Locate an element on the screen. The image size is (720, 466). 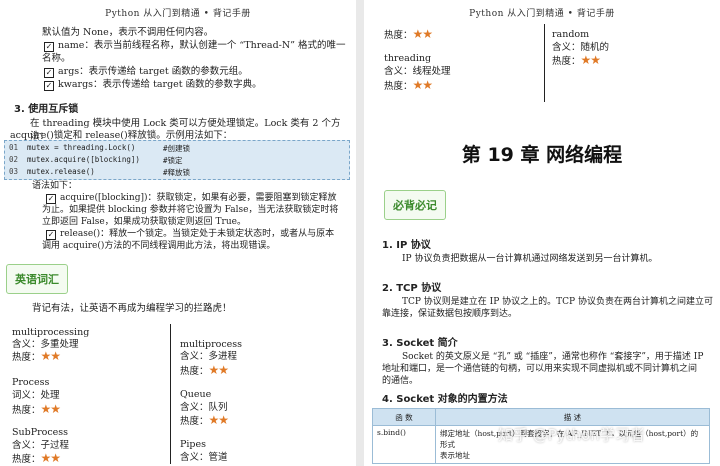
param-name-cont: 名称。 is located at coordinates (56, 58).